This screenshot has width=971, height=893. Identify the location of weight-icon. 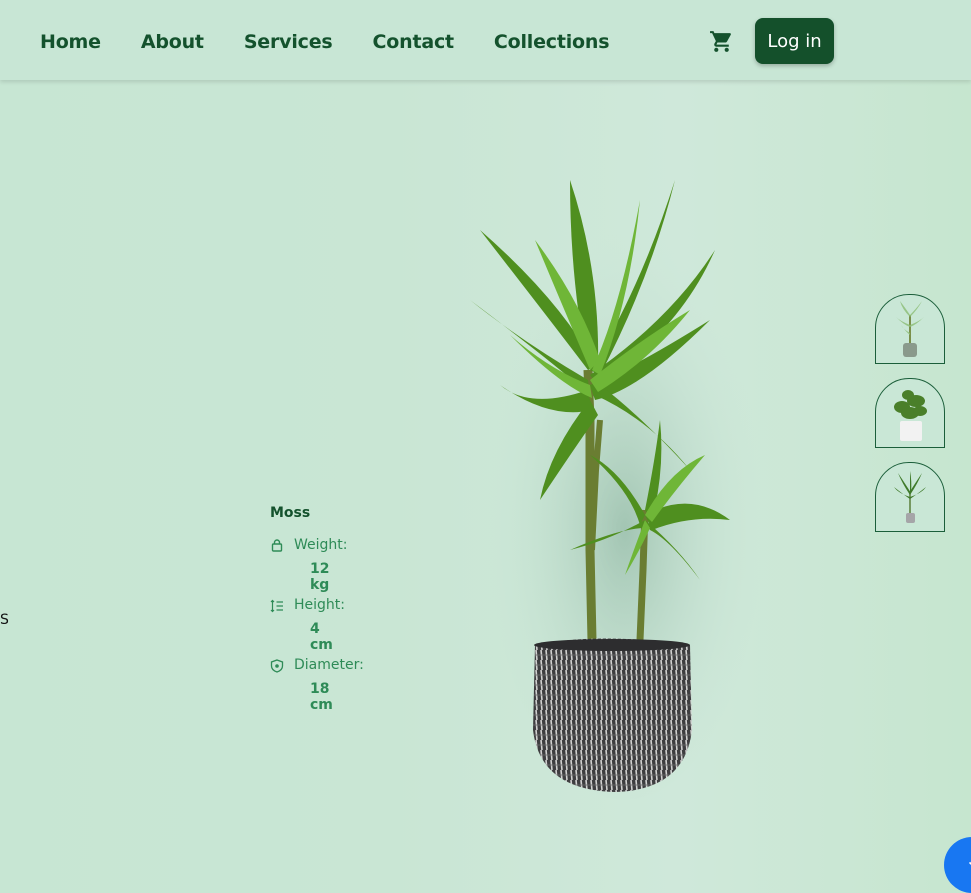
(277, 545).